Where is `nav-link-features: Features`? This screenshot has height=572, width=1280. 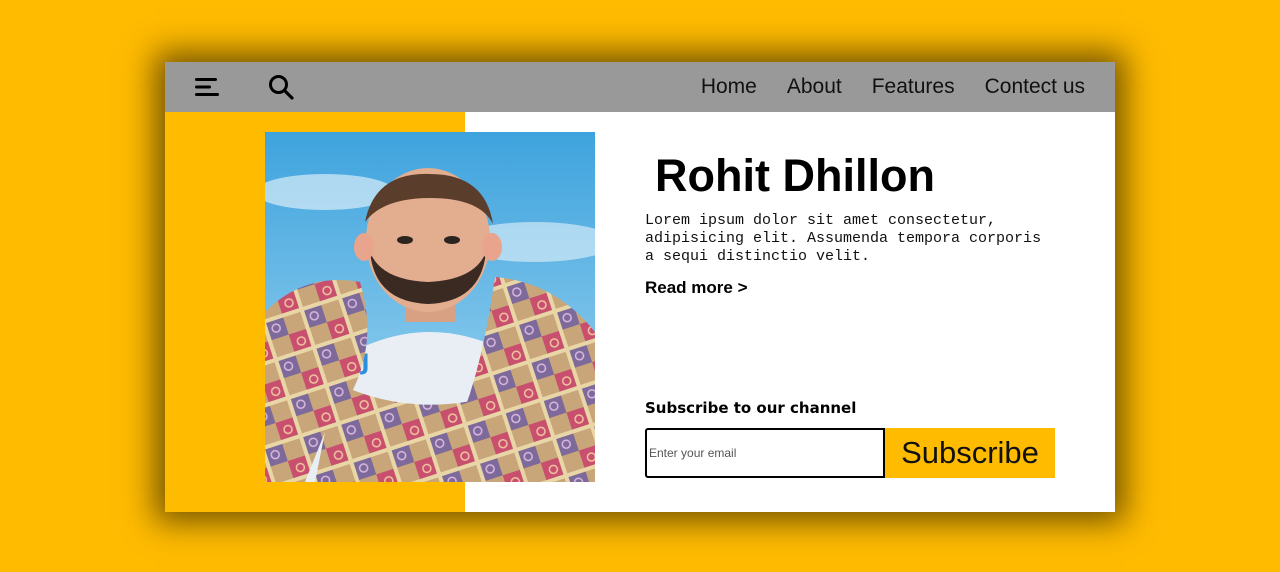
nav-link-features: Features is located at coordinates (913, 87).